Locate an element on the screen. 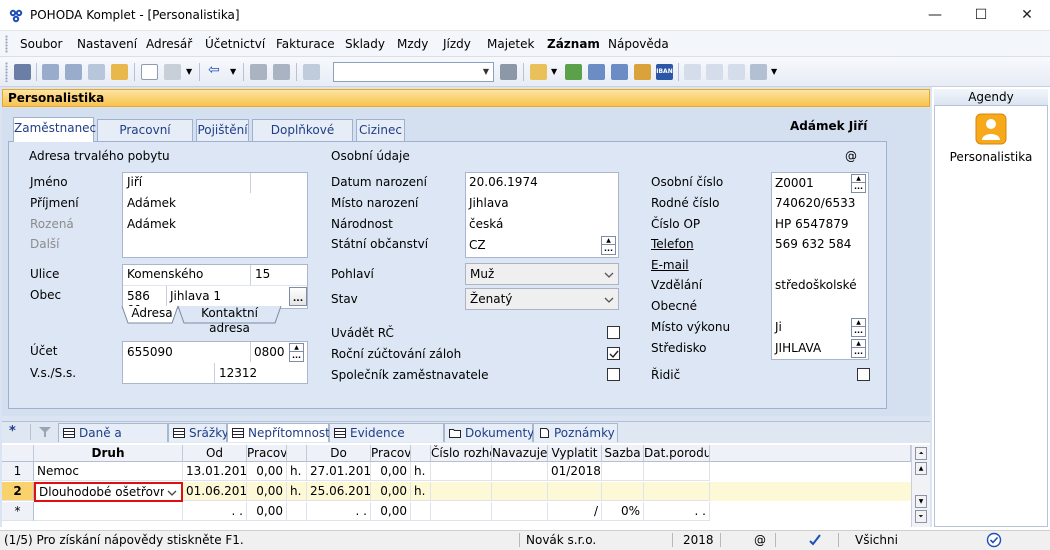 The height and width of the screenshot is (550, 1050). rocni-zuctovani-checkbox is located at coordinates (613, 353).